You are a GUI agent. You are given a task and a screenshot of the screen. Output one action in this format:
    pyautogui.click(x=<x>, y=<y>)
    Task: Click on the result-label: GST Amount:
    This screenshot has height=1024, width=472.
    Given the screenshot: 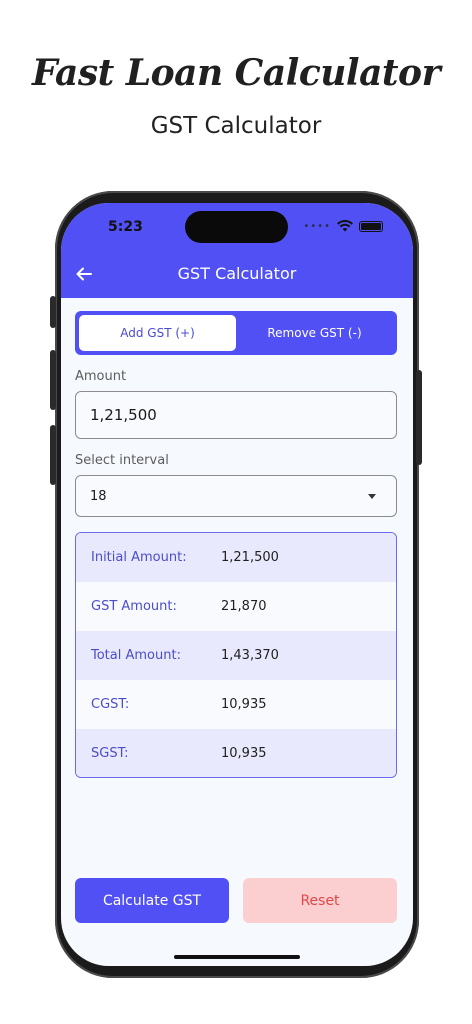 What is the action you would take?
    pyautogui.click(x=134, y=606)
    